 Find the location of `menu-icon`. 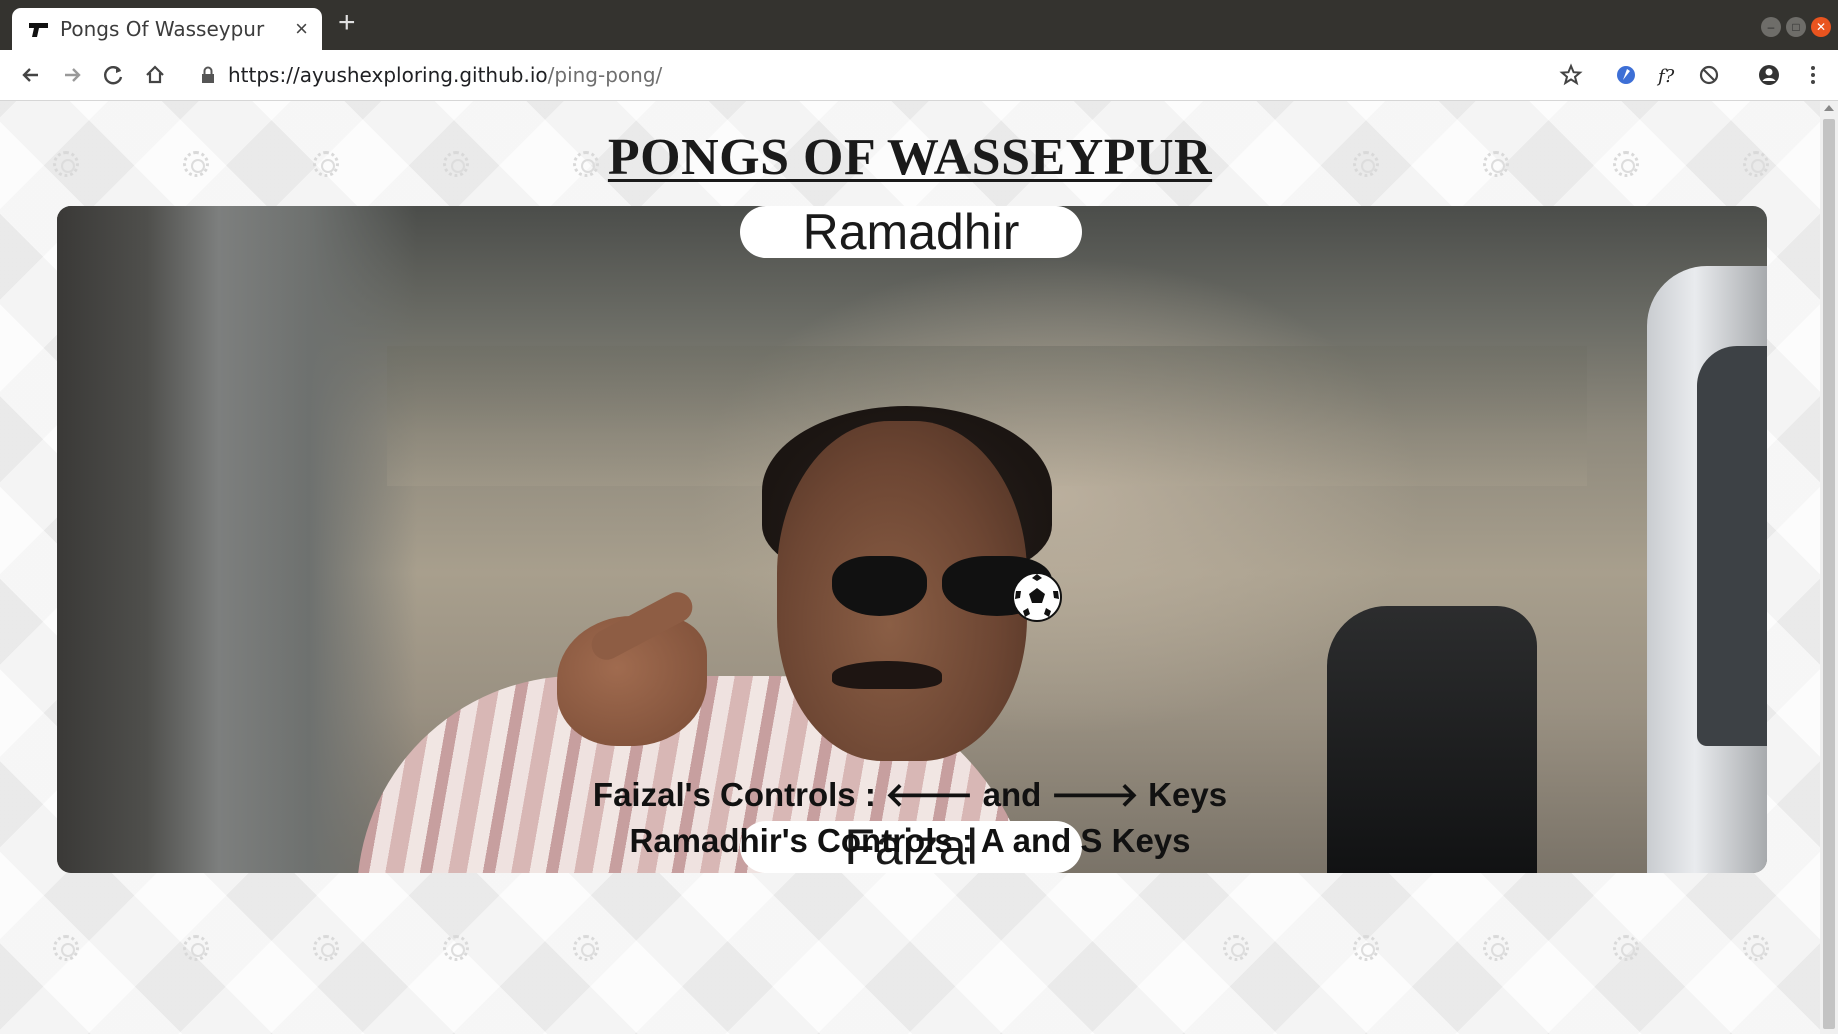

menu-icon is located at coordinates (1813, 75).